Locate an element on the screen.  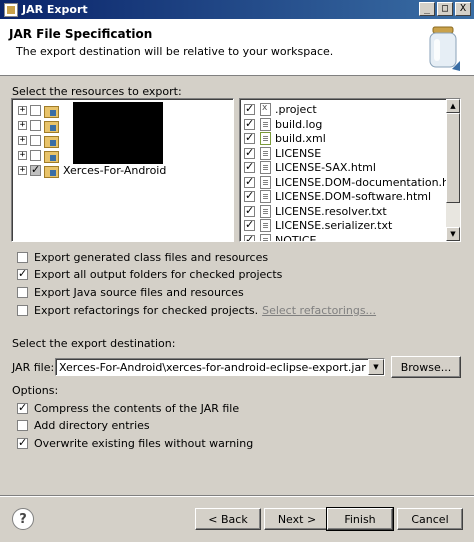
xml-file-icon is located at coordinates (265, 138).